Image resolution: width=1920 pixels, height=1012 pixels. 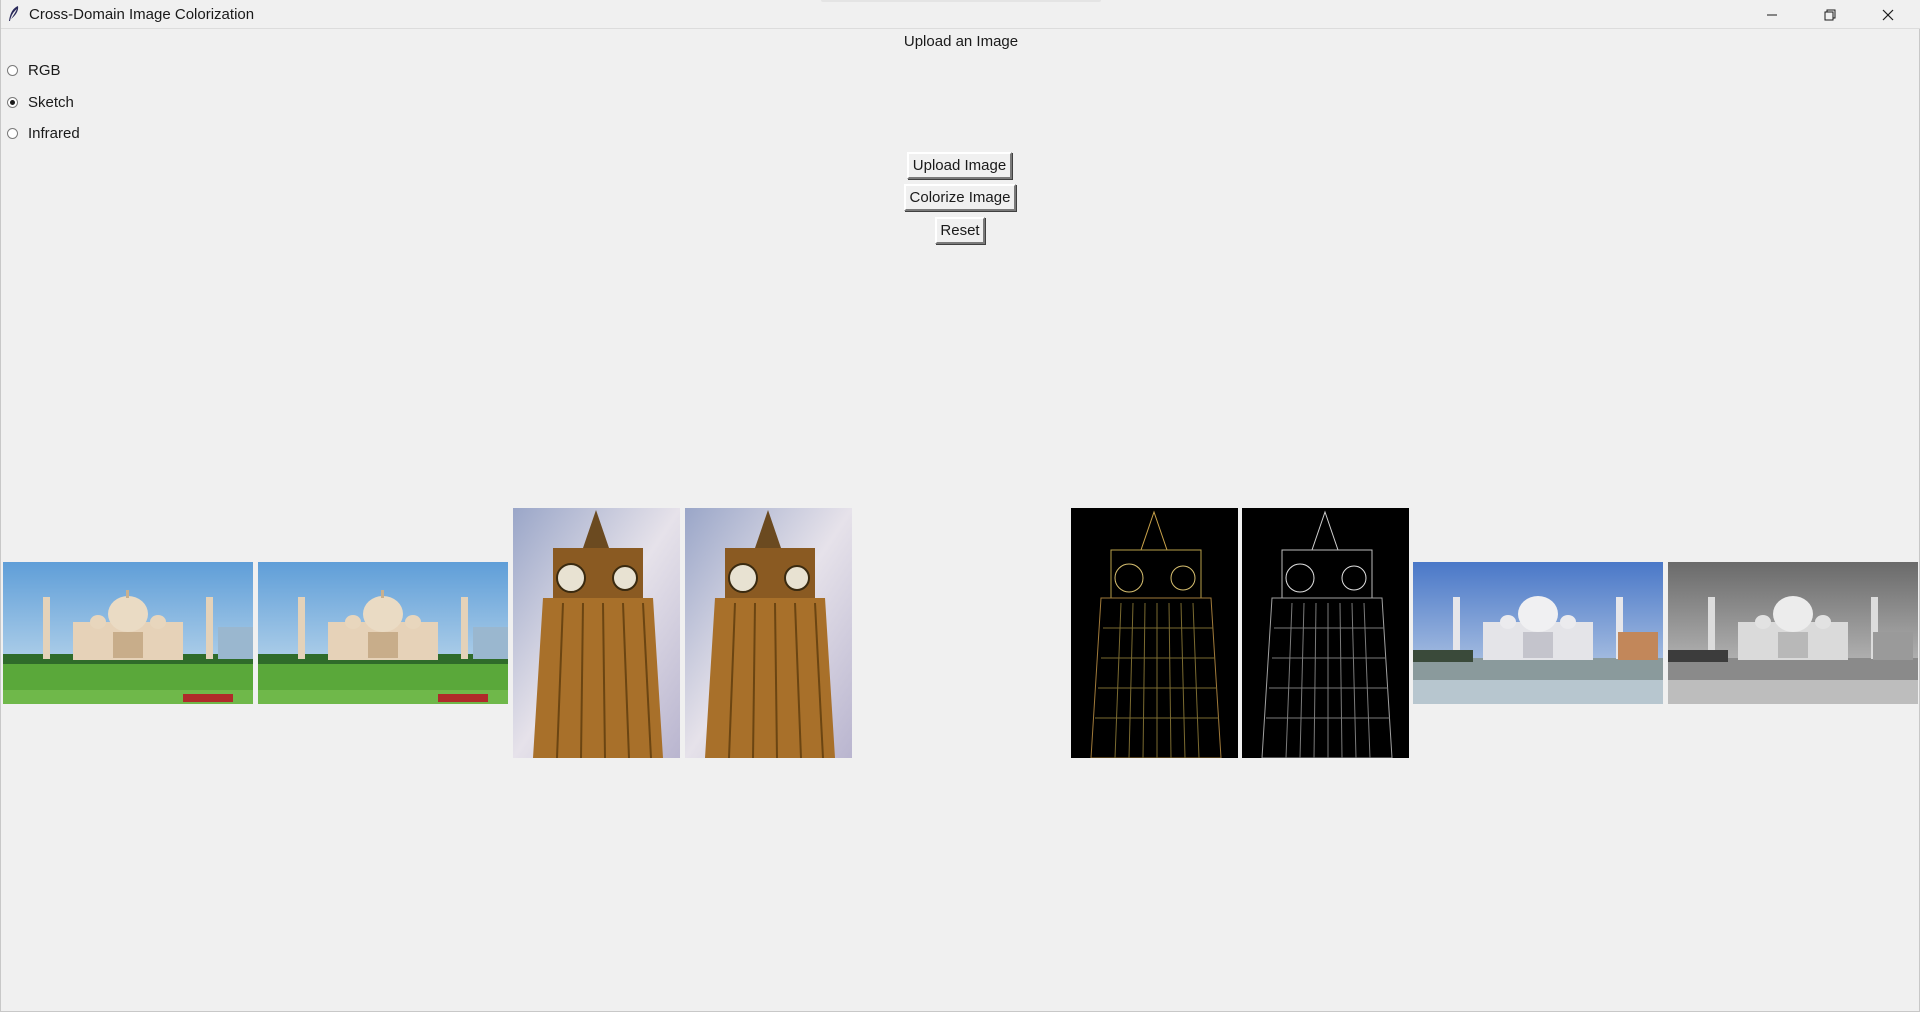 What do you see at coordinates (1154, 633) in the screenshot?
I see `big-ben-sketch-color-image` at bounding box center [1154, 633].